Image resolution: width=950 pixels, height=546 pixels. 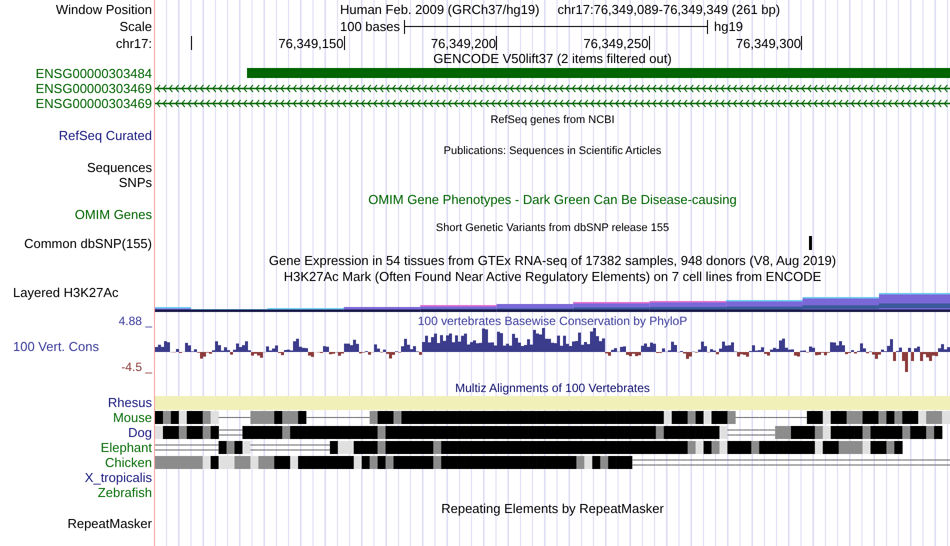 What do you see at coordinates (88, 243) in the screenshot?
I see `track-label: Common dbSNP(155)` at bounding box center [88, 243].